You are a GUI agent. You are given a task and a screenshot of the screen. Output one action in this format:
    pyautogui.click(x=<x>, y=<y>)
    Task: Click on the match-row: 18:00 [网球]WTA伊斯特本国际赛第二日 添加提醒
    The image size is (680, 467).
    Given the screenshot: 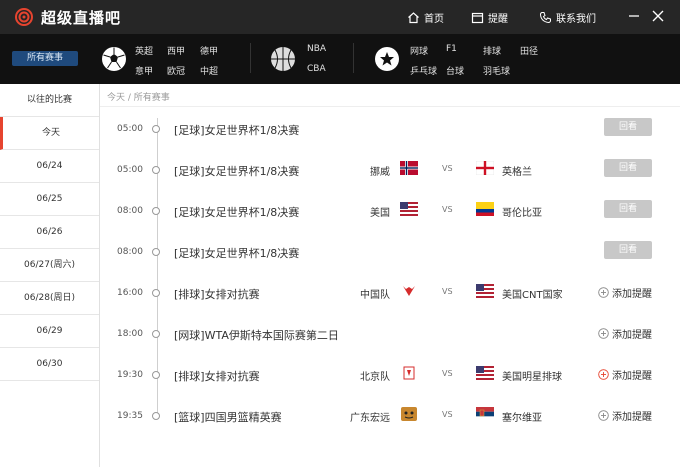 What is the action you would take?
    pyautogui.click(x=390, y=334)
    